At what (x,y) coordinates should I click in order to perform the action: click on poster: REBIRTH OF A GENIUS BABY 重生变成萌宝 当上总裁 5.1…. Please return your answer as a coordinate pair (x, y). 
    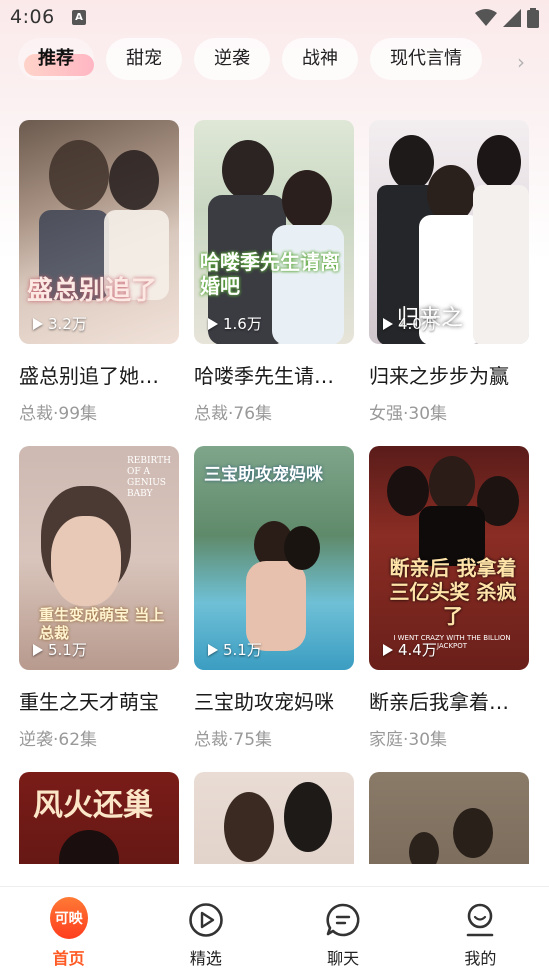
    Looking at the image, I should click on (99, 558).